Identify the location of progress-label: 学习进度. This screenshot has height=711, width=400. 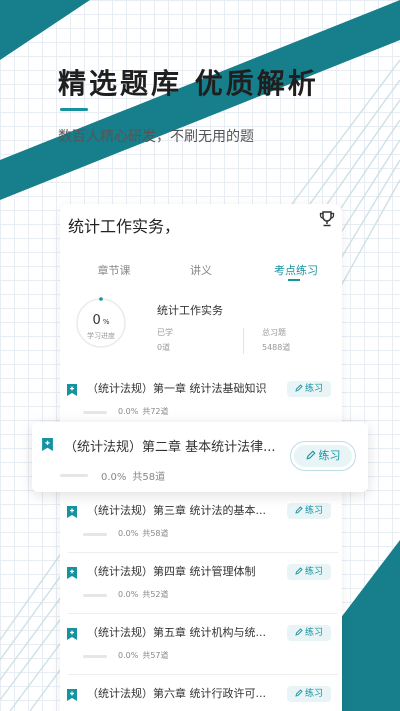
(101, 336).